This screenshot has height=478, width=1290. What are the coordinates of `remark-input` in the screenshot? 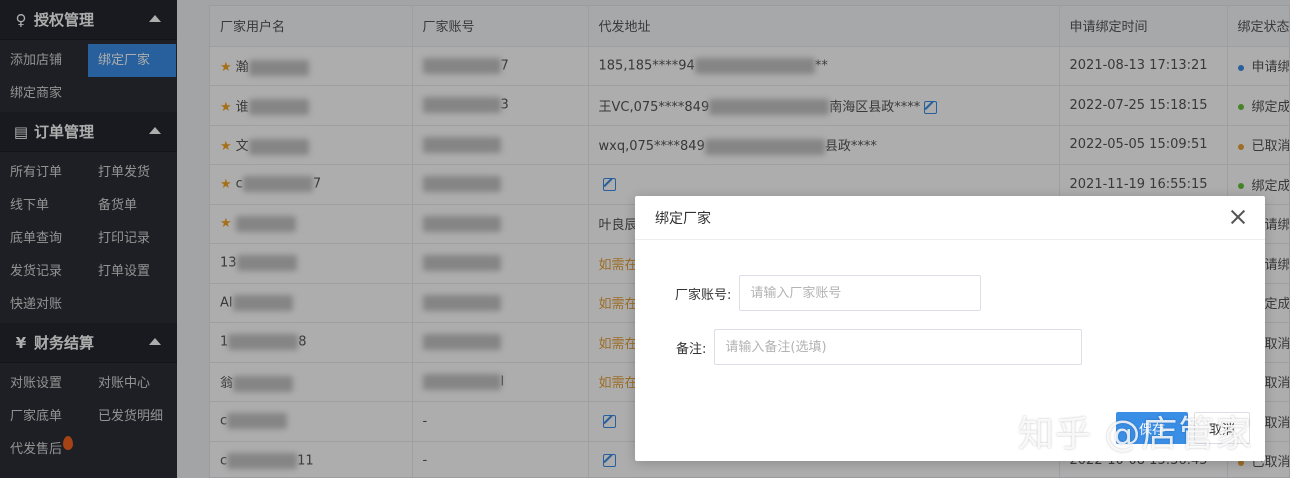 It's located at (898, 347).